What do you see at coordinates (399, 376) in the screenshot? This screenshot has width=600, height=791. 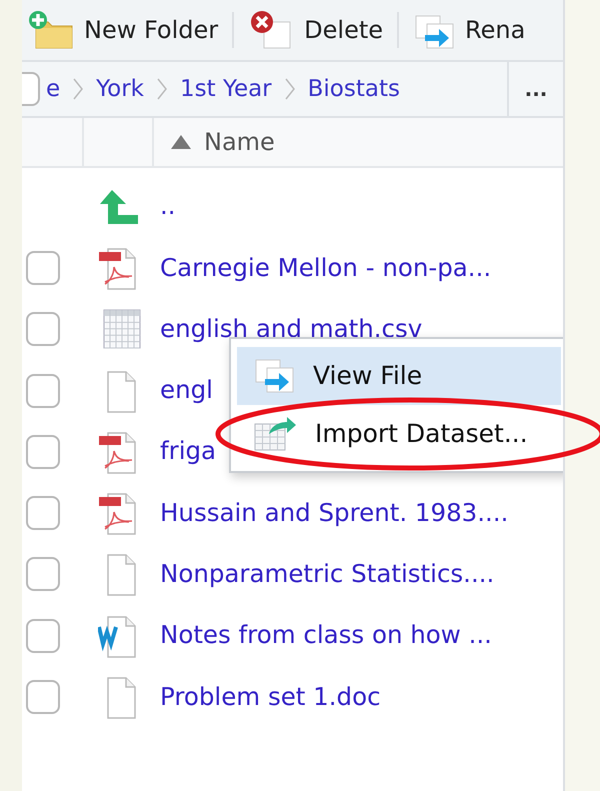 I see `menu-item: View File` at bounding box center [399, 376].